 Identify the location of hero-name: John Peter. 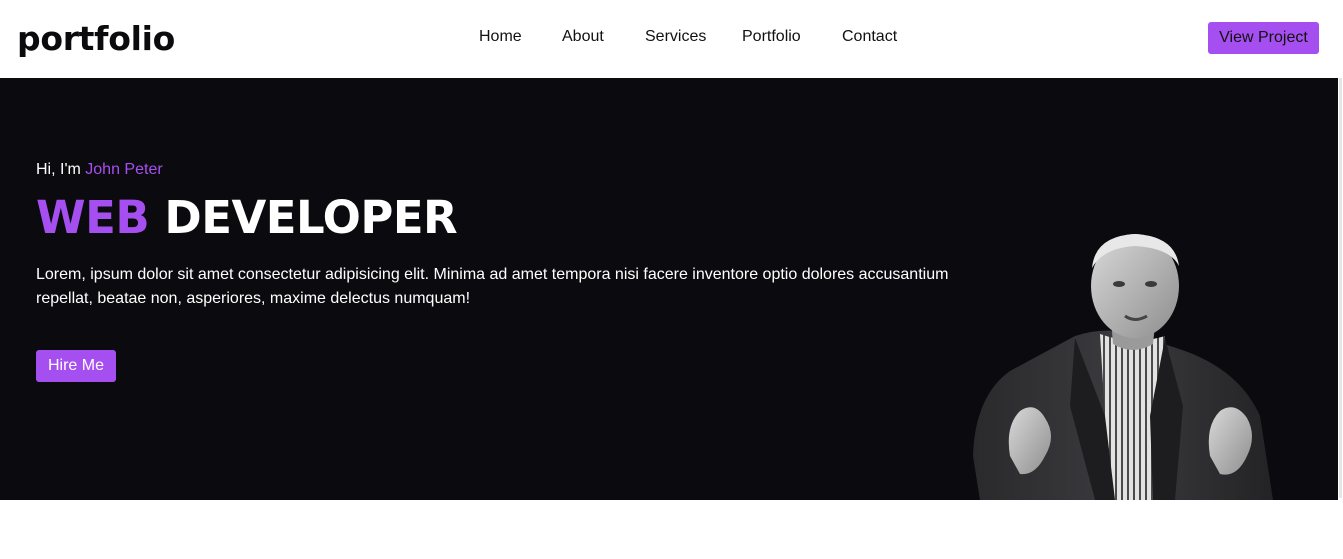
(124, 169).